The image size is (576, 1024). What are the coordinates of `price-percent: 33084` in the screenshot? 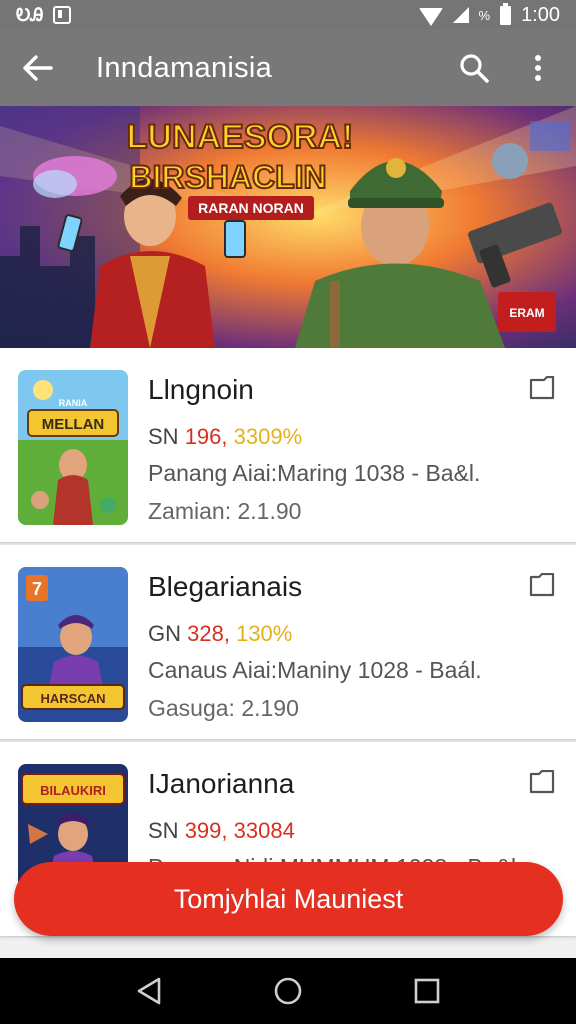 It's located at (264, 830).